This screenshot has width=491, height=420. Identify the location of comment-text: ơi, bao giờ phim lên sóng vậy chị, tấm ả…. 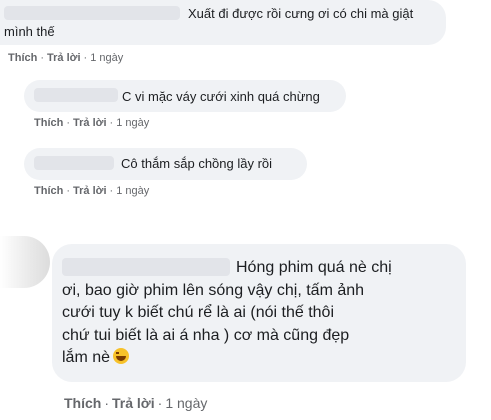
(213, 290).